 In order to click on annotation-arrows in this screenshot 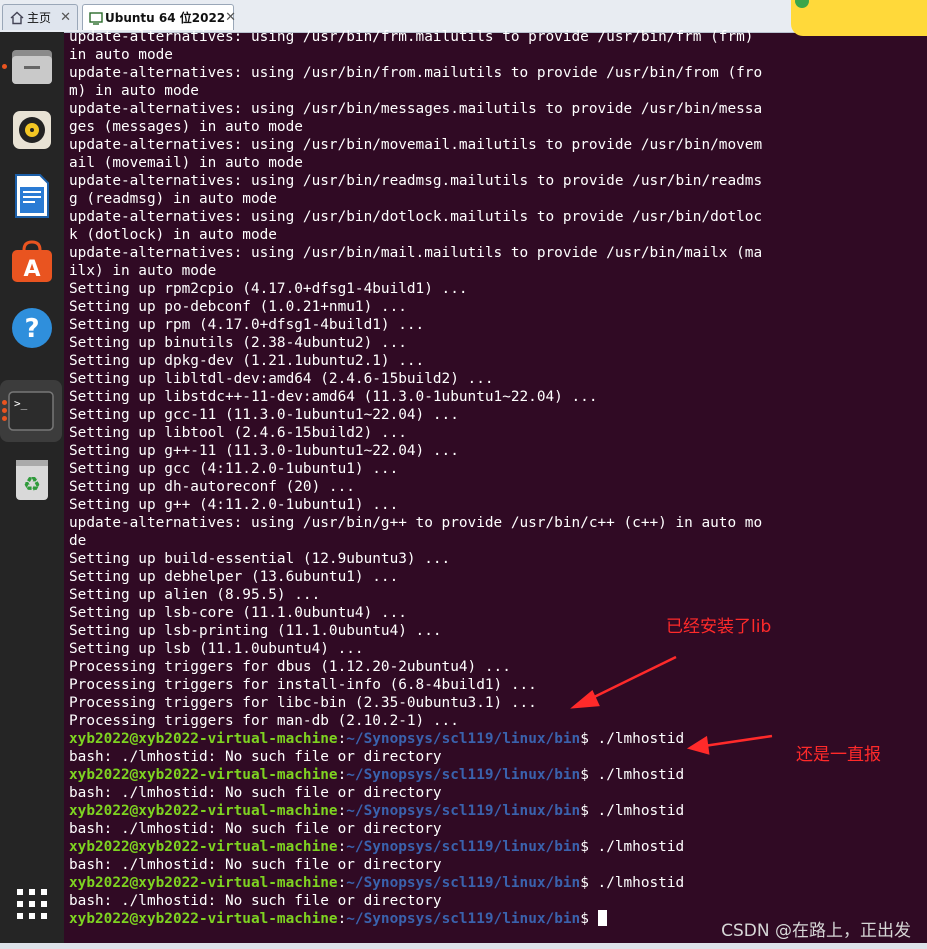, I will do `click(671, 705)`.